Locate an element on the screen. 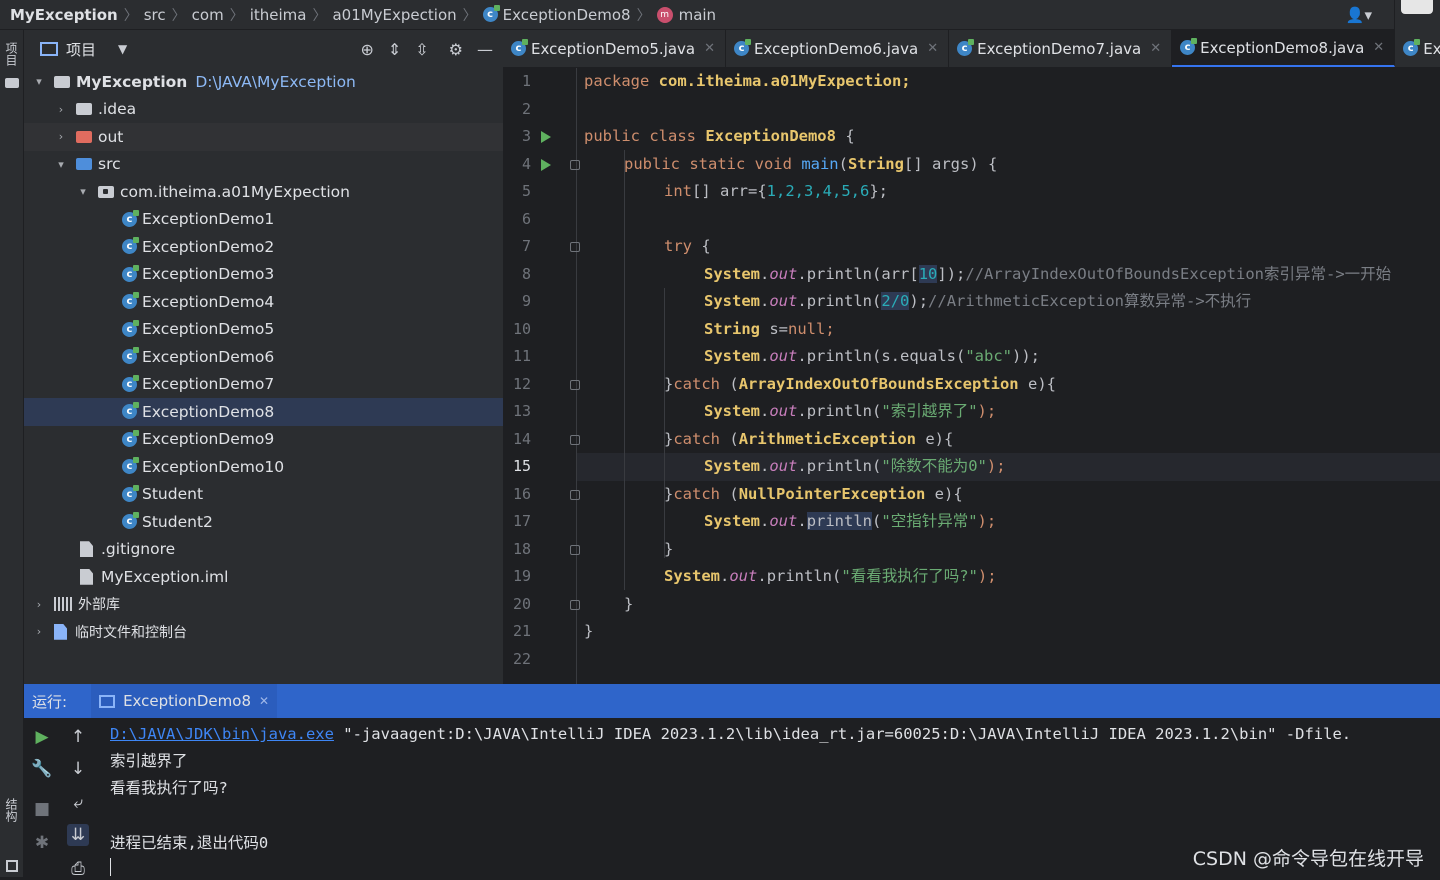  tree-class-item: c Student is located at coordinates (263, 495).